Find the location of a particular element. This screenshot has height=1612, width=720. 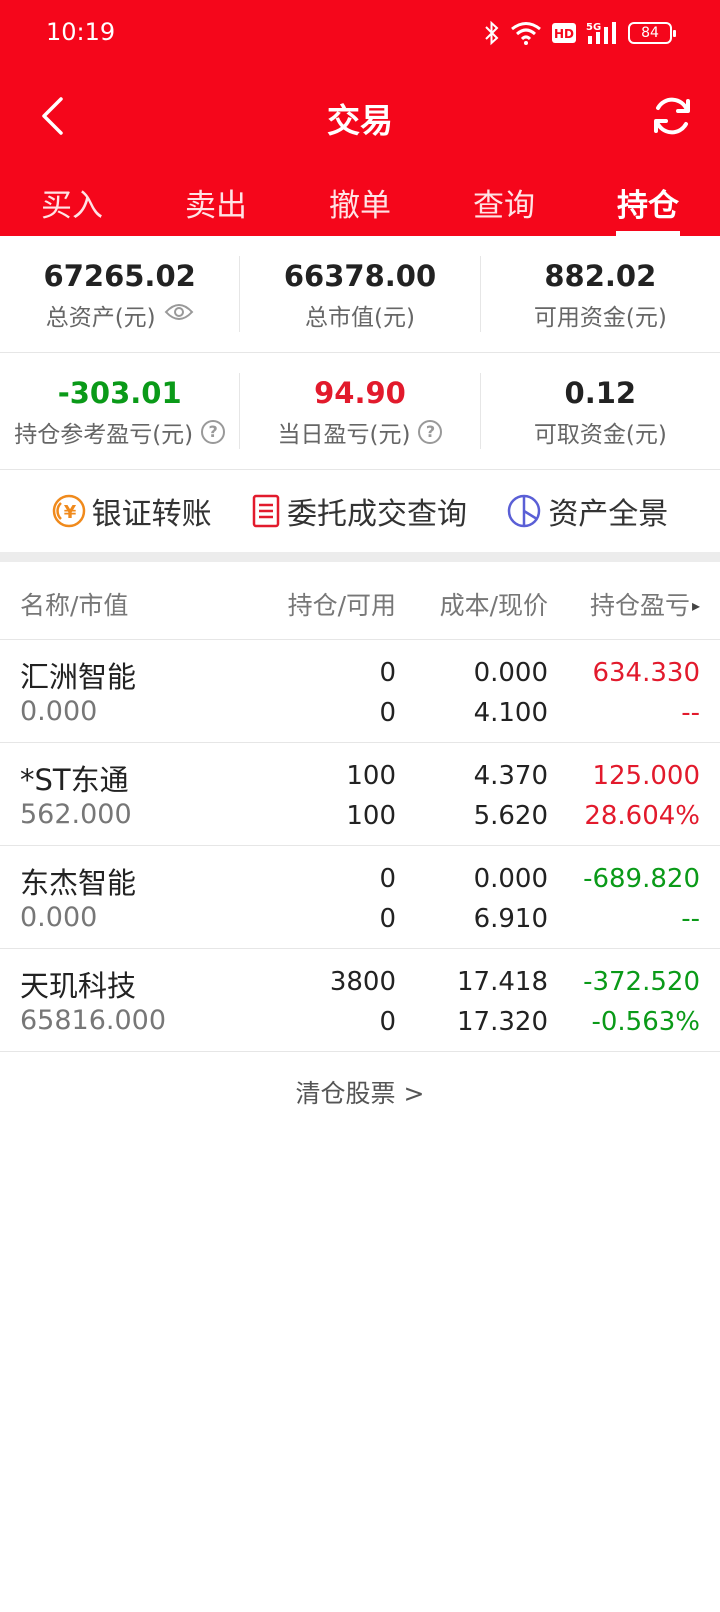

header-name: 名称/市值 is located at coordinates (74, 604).